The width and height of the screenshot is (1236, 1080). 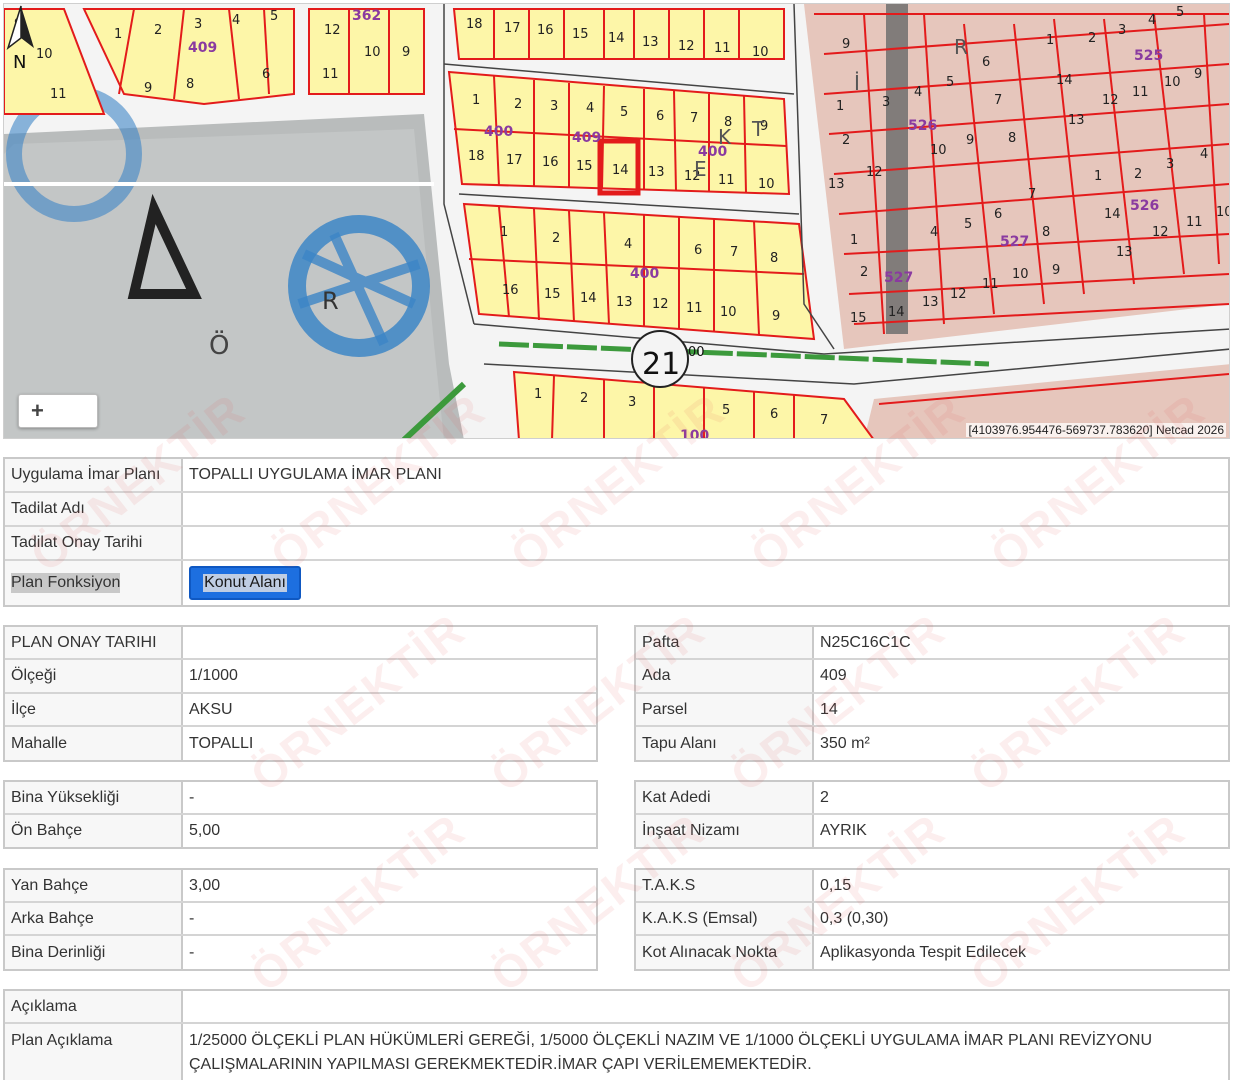 I want to click on plan-fonksiyon-label: Plan Fonksiyon, so click(x=94, y=583).